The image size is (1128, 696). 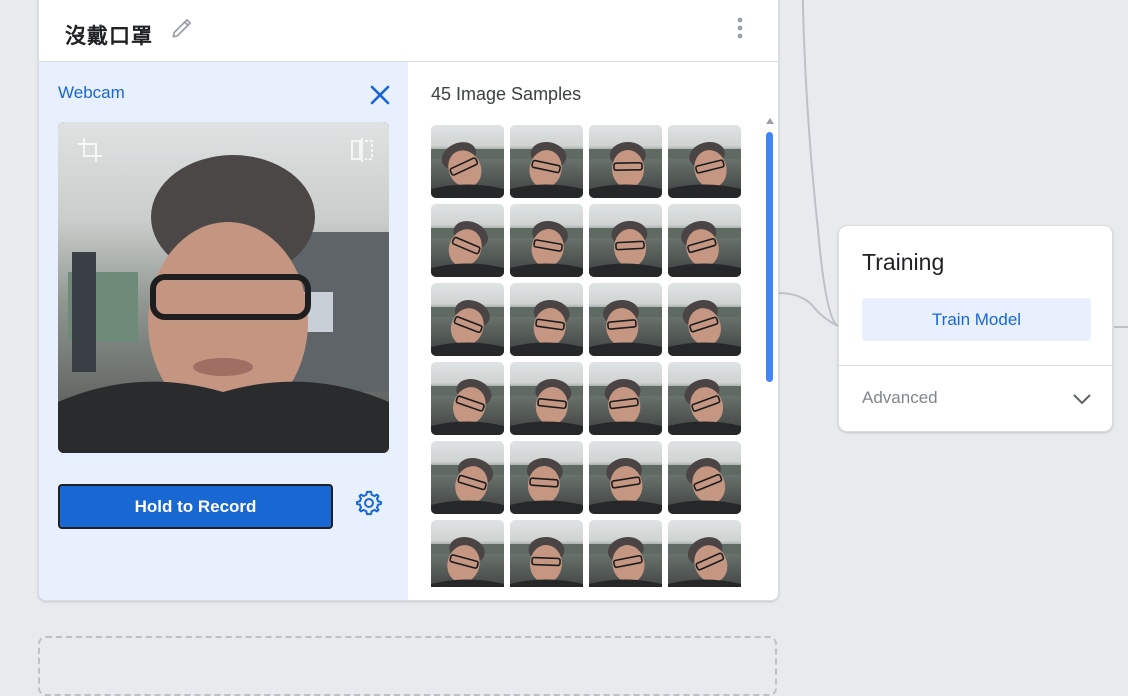 What do you see at coordinates (769, 257) in the screenshot?
I see `scrollbar-thumb` at bounding box center [769, 257].